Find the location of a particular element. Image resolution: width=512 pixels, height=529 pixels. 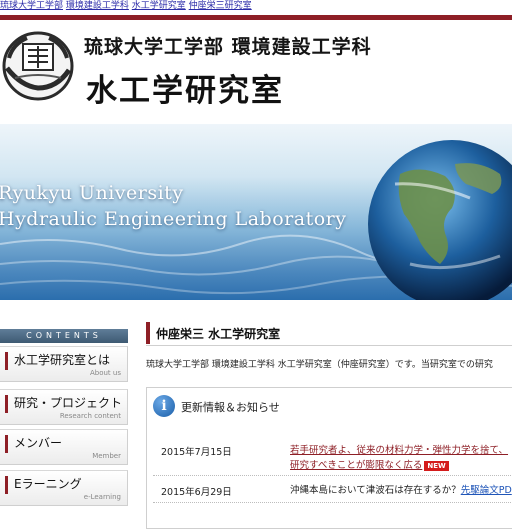

news-title: 更新情報＆お知らせ is located at coordinates (230, 407).